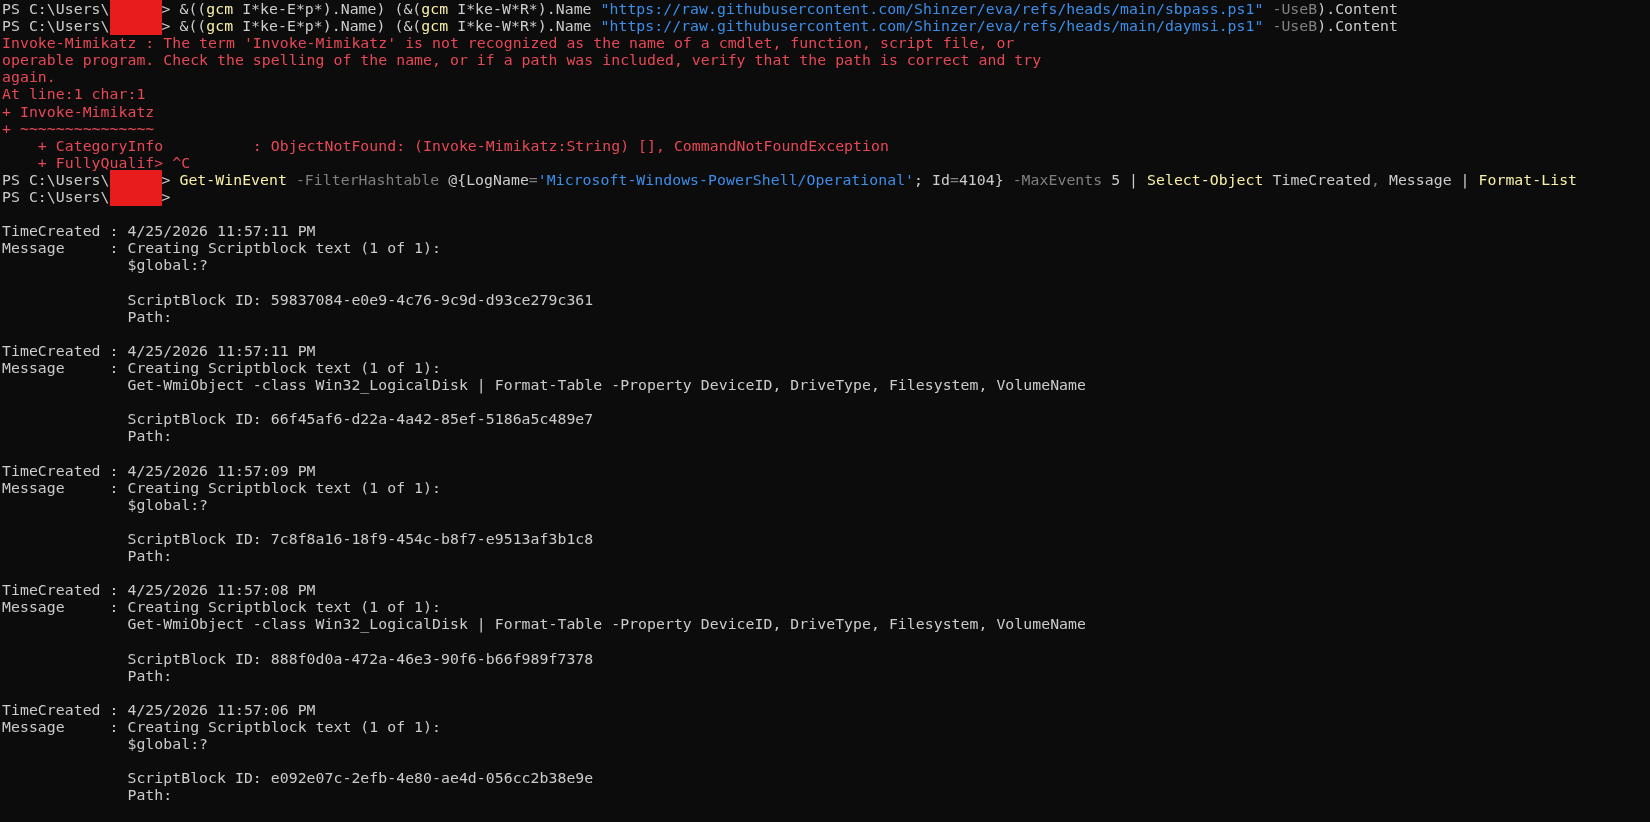  I want to click on terminal-text: -MaxEvents, so click(1057, 179).